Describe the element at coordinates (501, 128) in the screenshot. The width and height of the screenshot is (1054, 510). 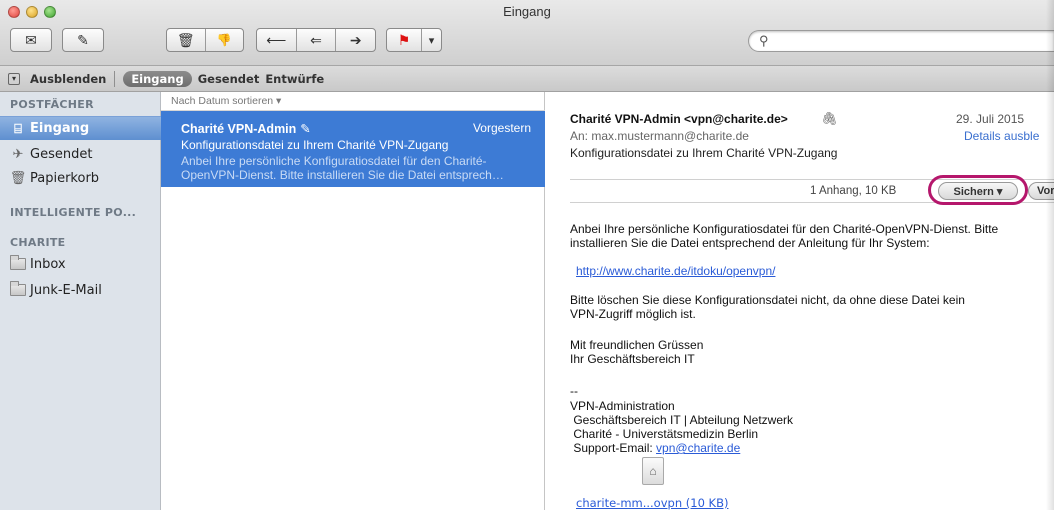
I see `message-date: Vorgestern` at that location.